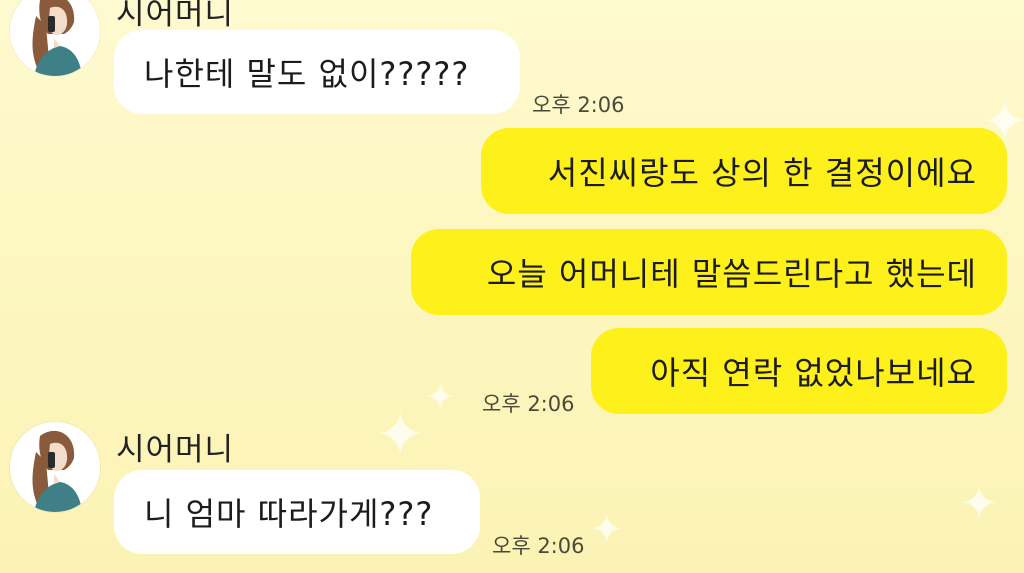  I want to click on message-bubble-outgoing: 아직 연락 없었나보네요, so click(799, 371).